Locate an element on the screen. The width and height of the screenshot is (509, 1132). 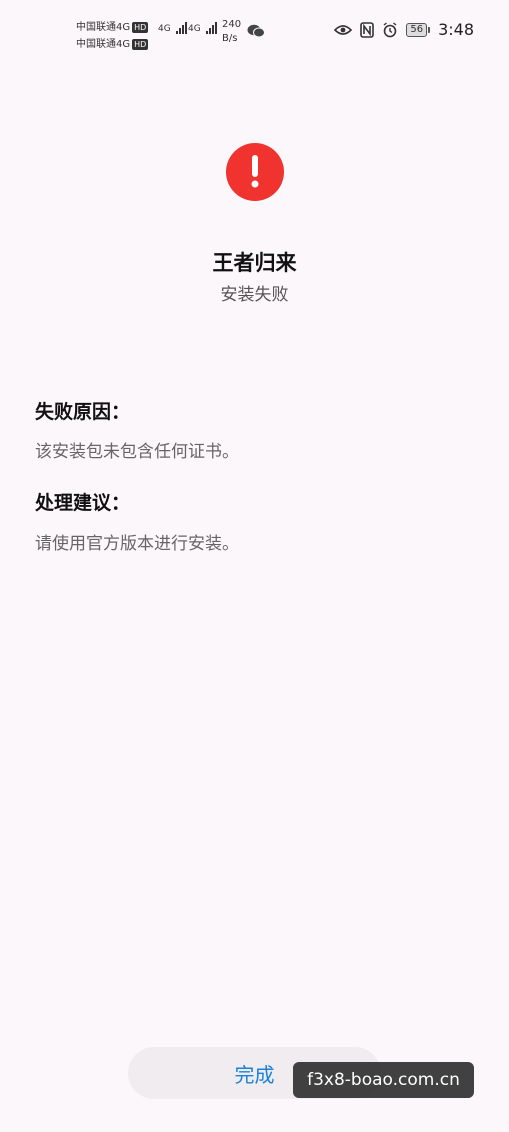
status-icons: 56 3:48 is located at coordinates (404, 29).